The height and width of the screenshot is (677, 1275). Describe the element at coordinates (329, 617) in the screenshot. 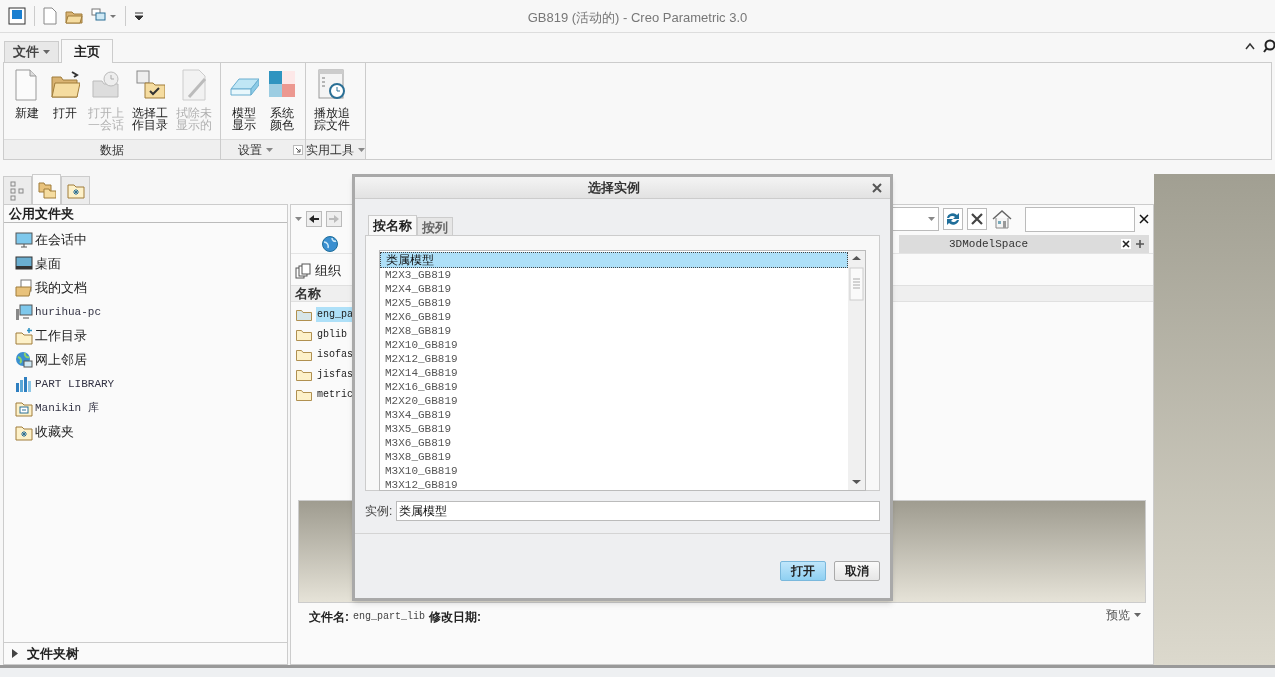

I see `field-label: 文件名:` at that location.